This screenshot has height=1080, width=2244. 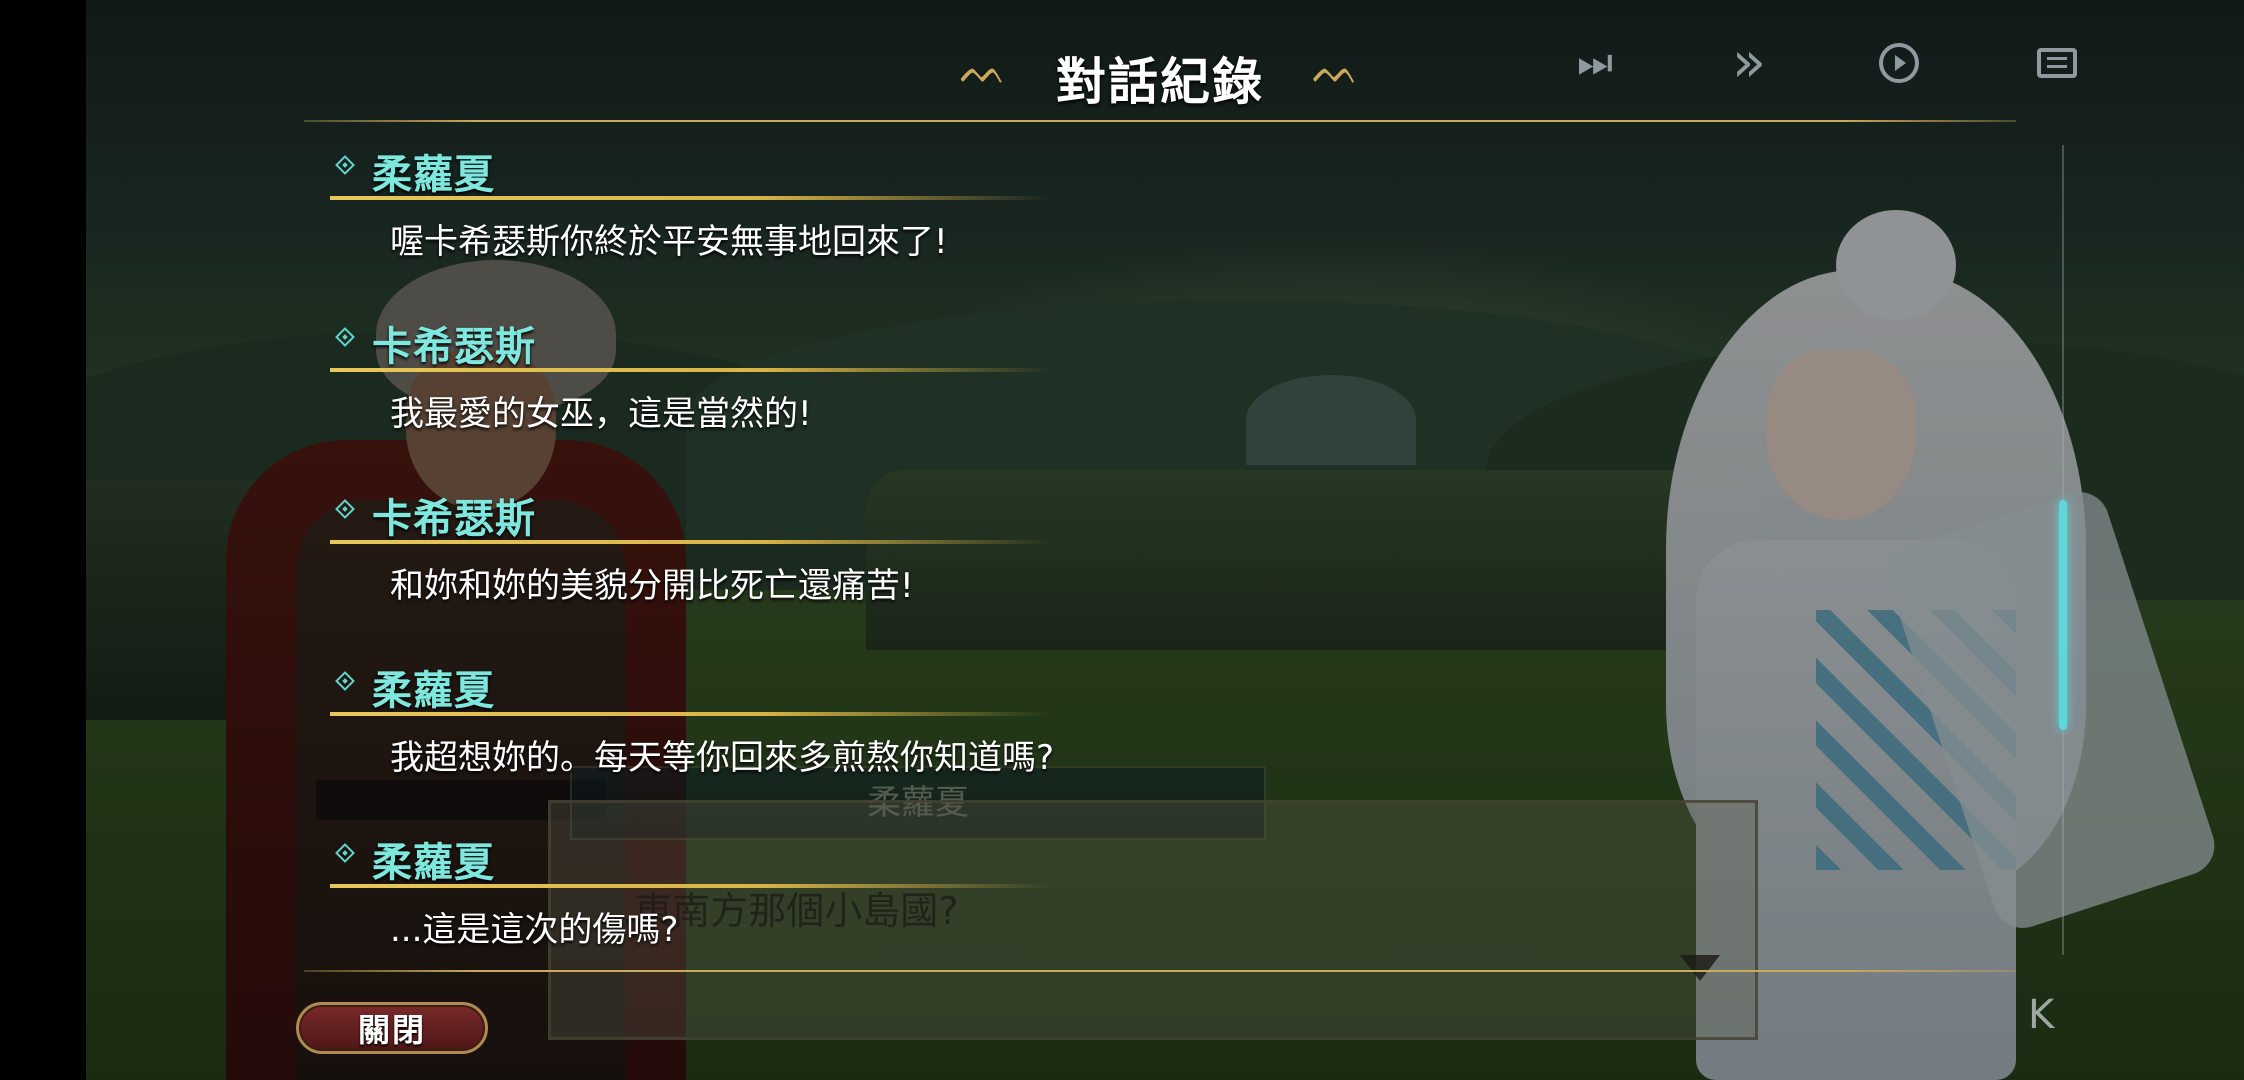 I want to click on header-divider, so click(x=1160, y=121).